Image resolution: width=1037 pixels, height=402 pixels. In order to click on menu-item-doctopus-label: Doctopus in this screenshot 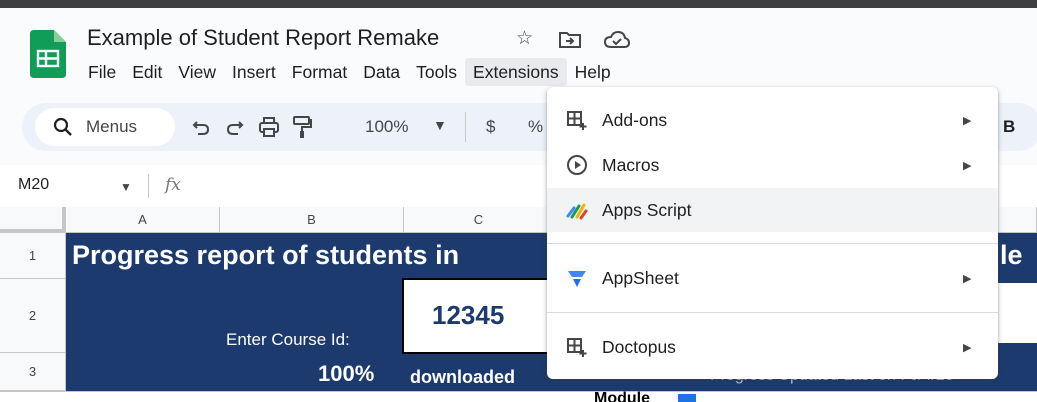, I will do `click(639, 347)`.